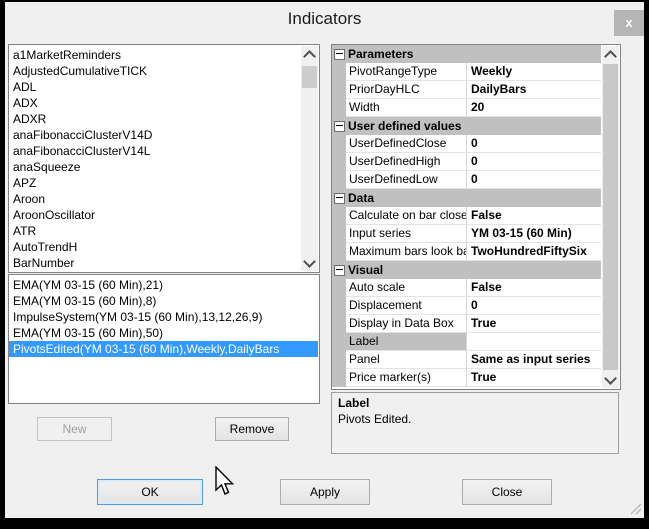 The height and width of the screenshot is (529, 649). What do you see at coordinates (534, 72) in the screenshot?
I see `property-value: Weekly` at bounding box center [534, 72].